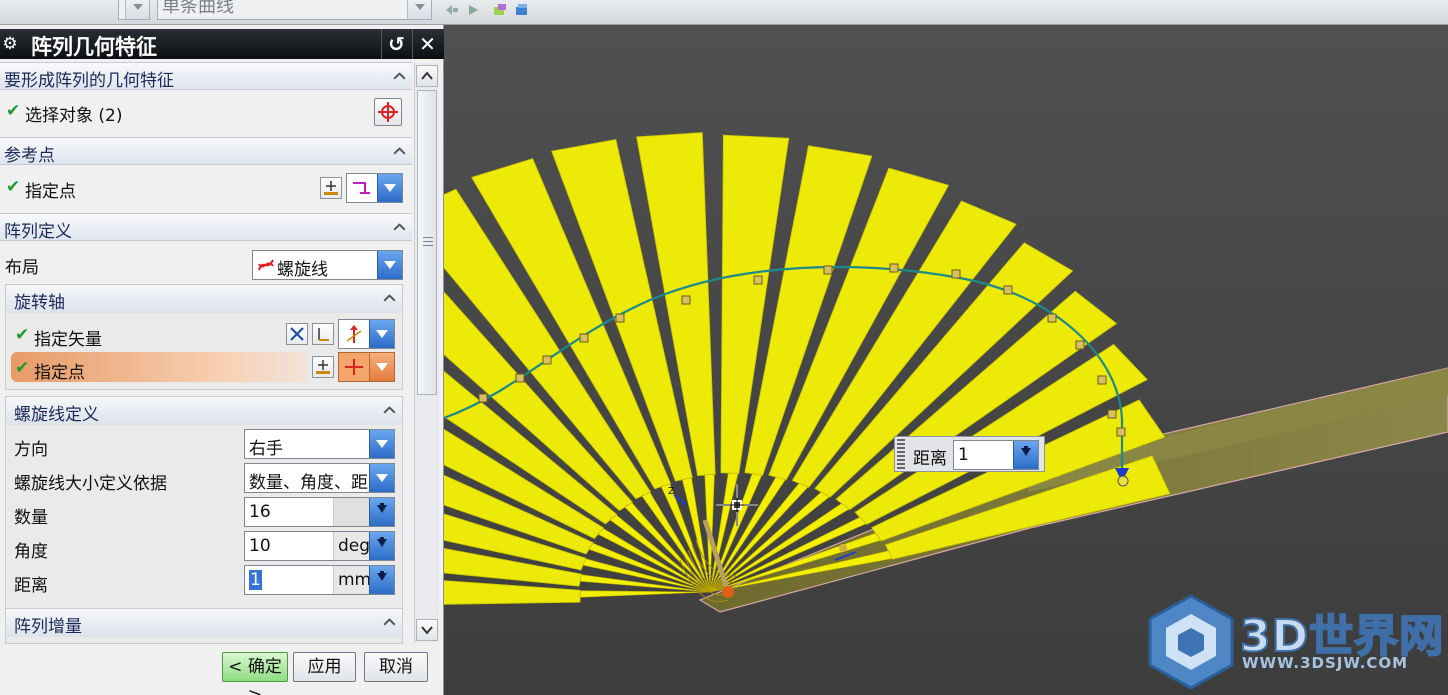  What do you see at coordinates (266, 265) in the screenshot?
I see `helix-icon` at bounding box center [266, 265].